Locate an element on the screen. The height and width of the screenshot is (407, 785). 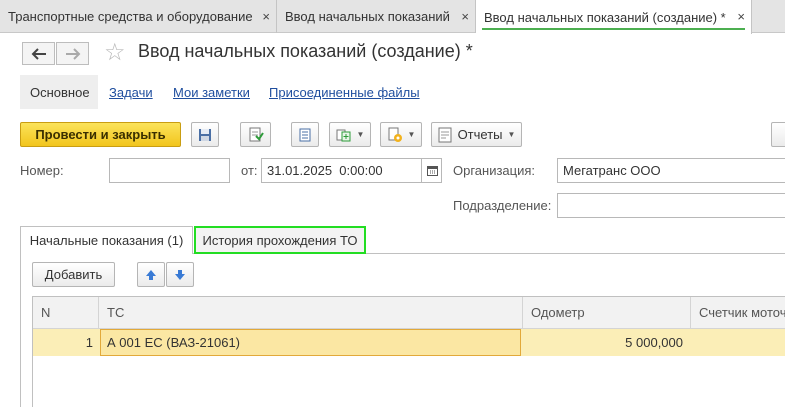
move-up-button is located at coordinates (151, 274).